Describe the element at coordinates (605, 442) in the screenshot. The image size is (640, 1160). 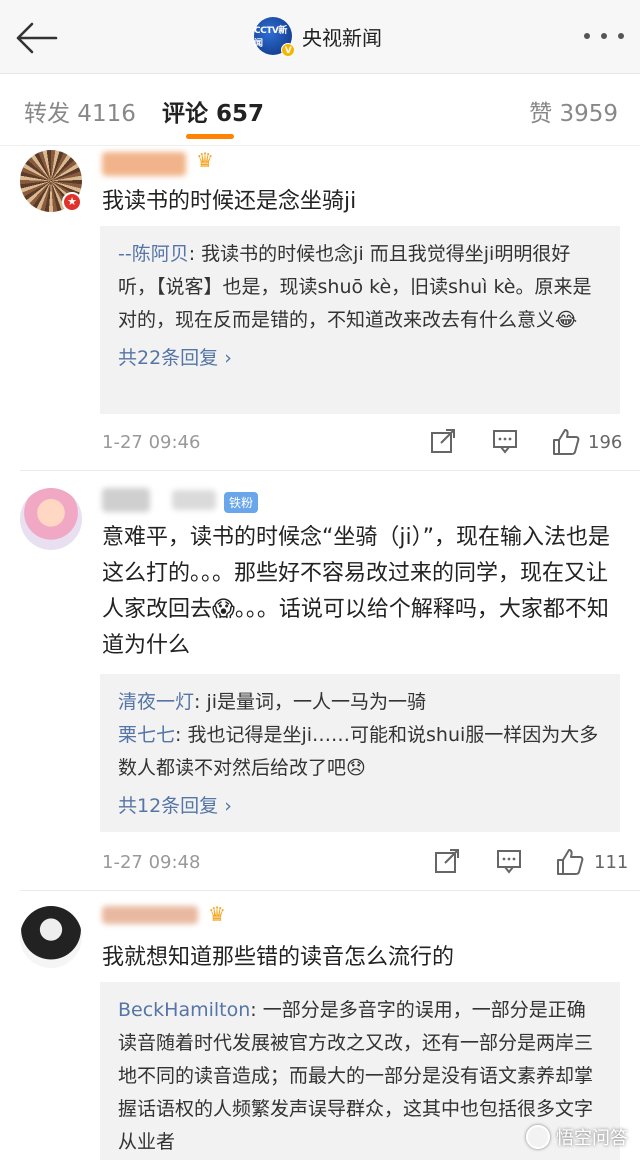
I see `like-count: 196` at that location.